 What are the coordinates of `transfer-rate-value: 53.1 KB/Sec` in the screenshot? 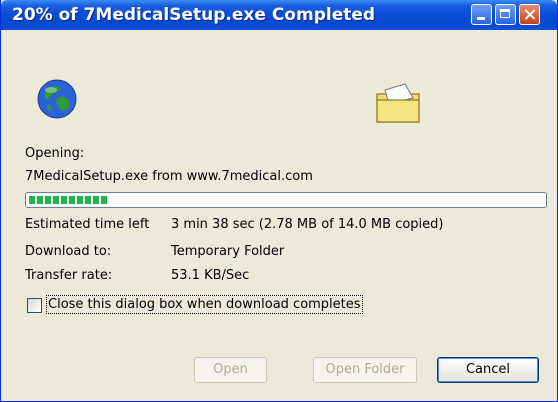 It's located at (210, 275).